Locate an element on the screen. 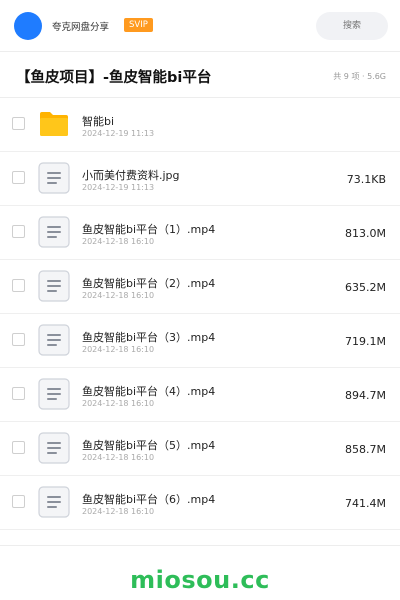  file-size: 741.4M is located at coordinates (365, 503).